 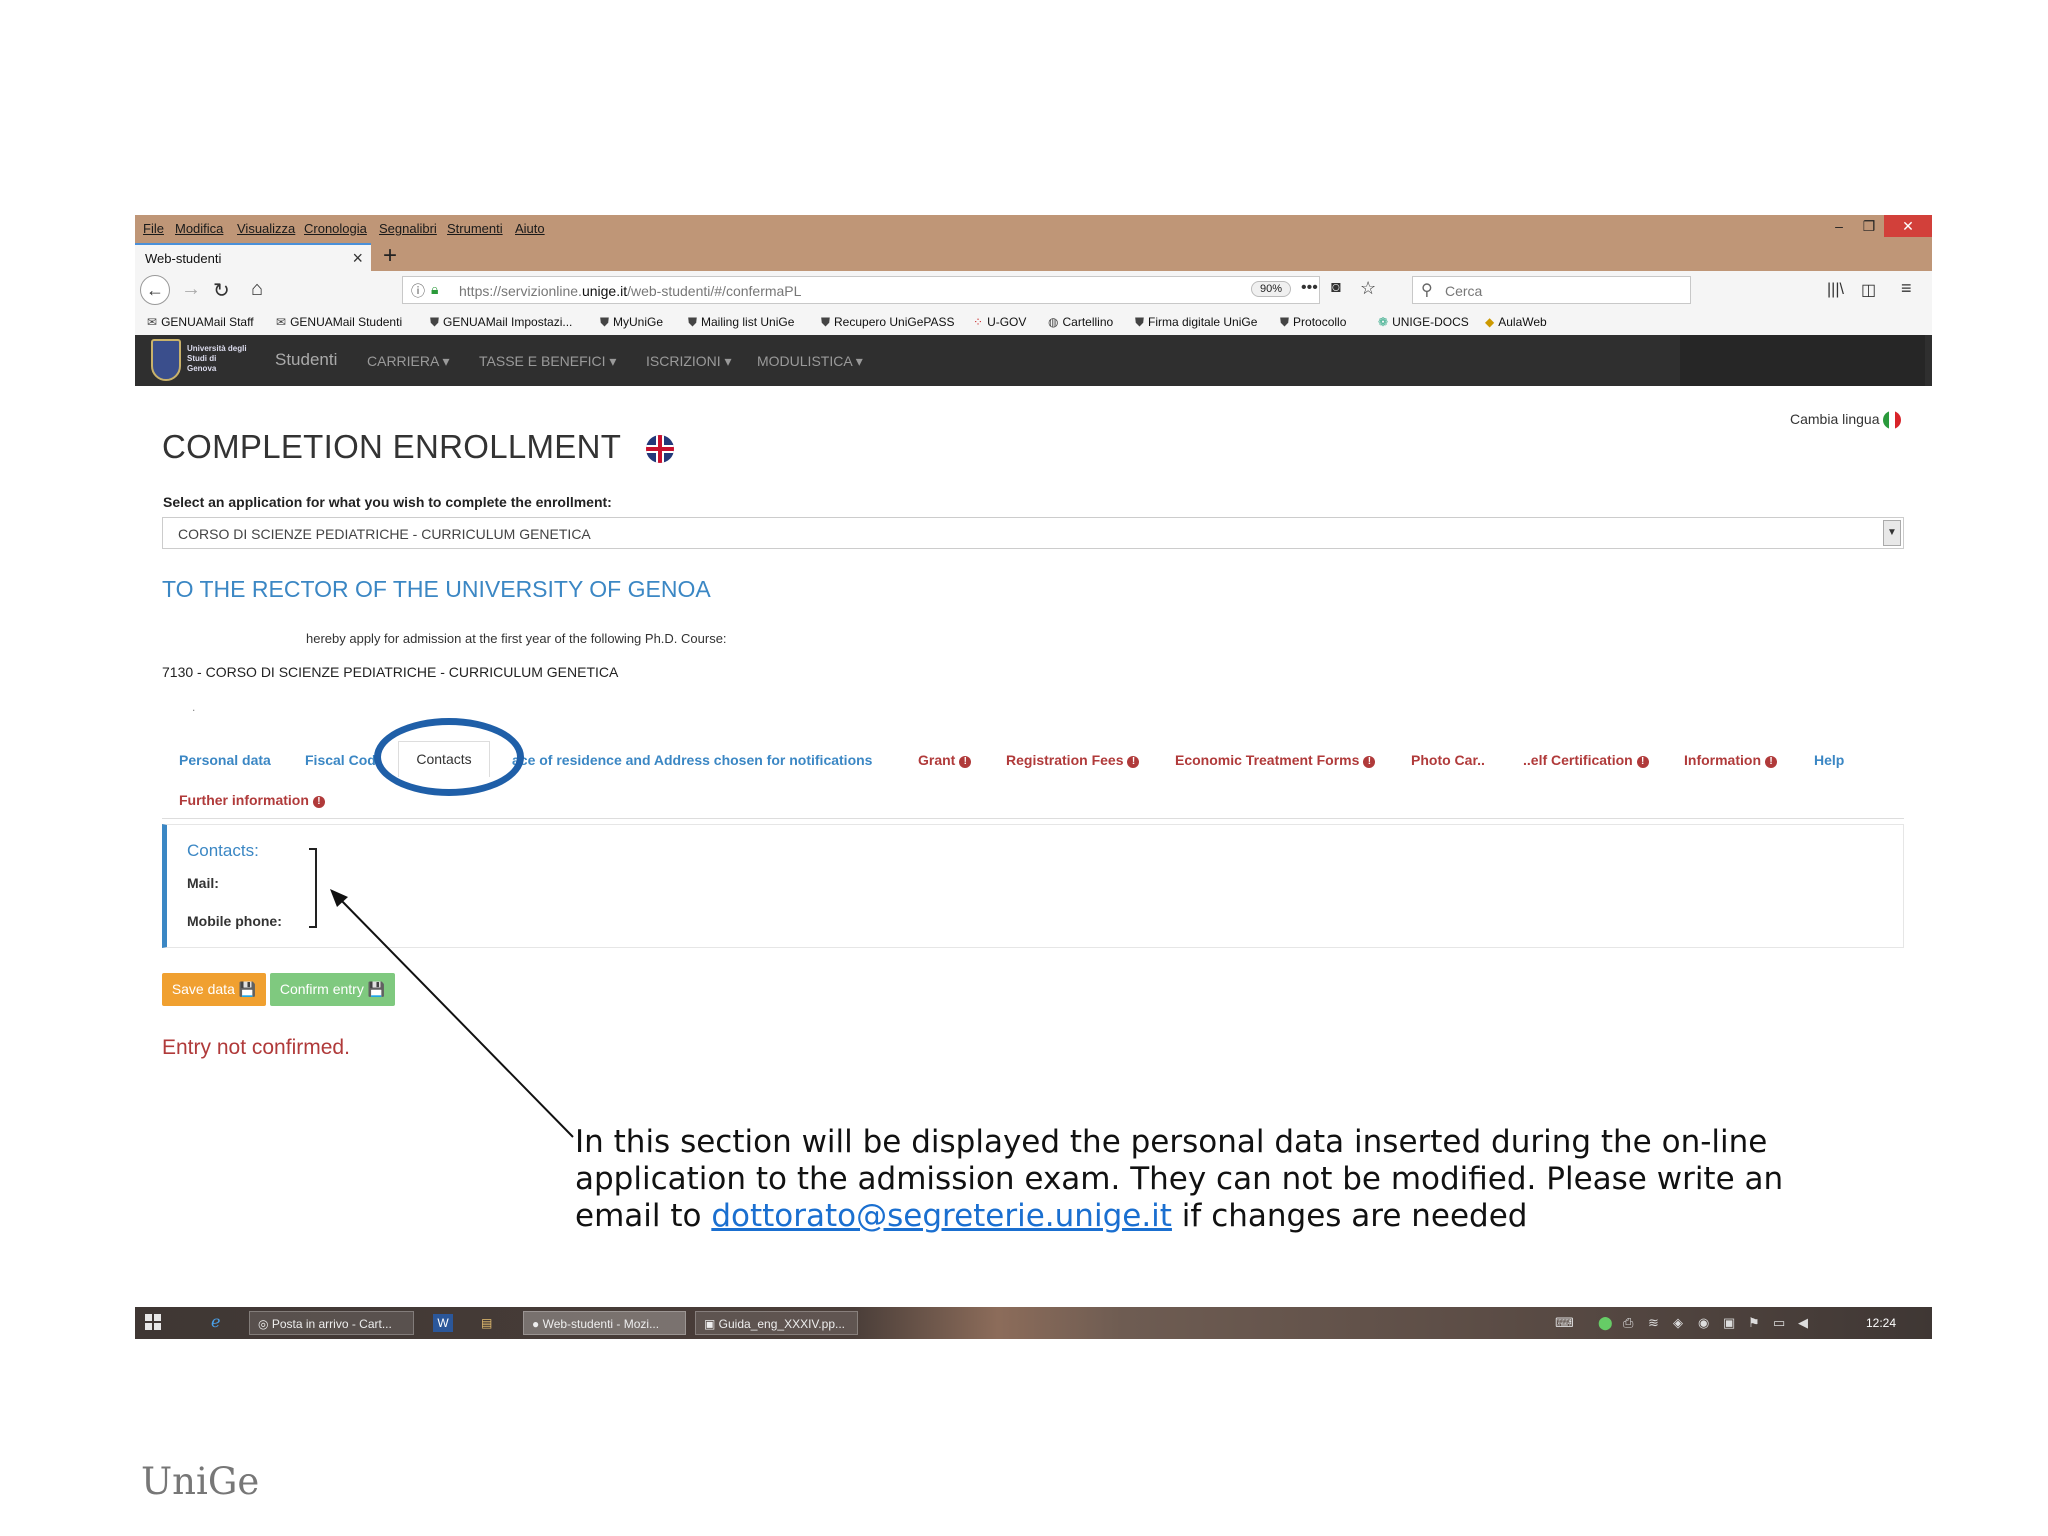 I want to click on word-icon: W, so click(x=443, y=1323).